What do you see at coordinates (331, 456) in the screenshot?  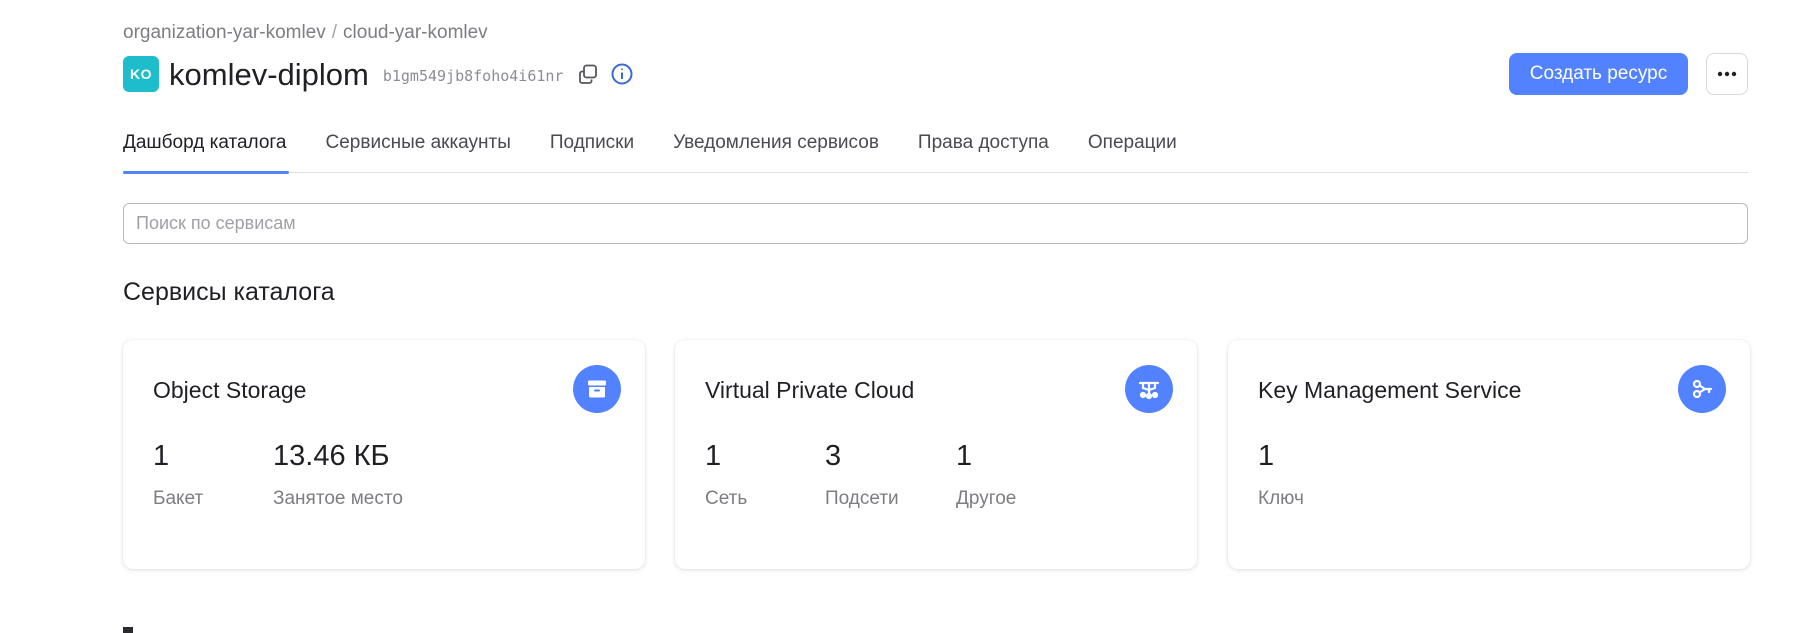 I see `stat-value: 13.46 КБ` at bounding box center [331, 456].